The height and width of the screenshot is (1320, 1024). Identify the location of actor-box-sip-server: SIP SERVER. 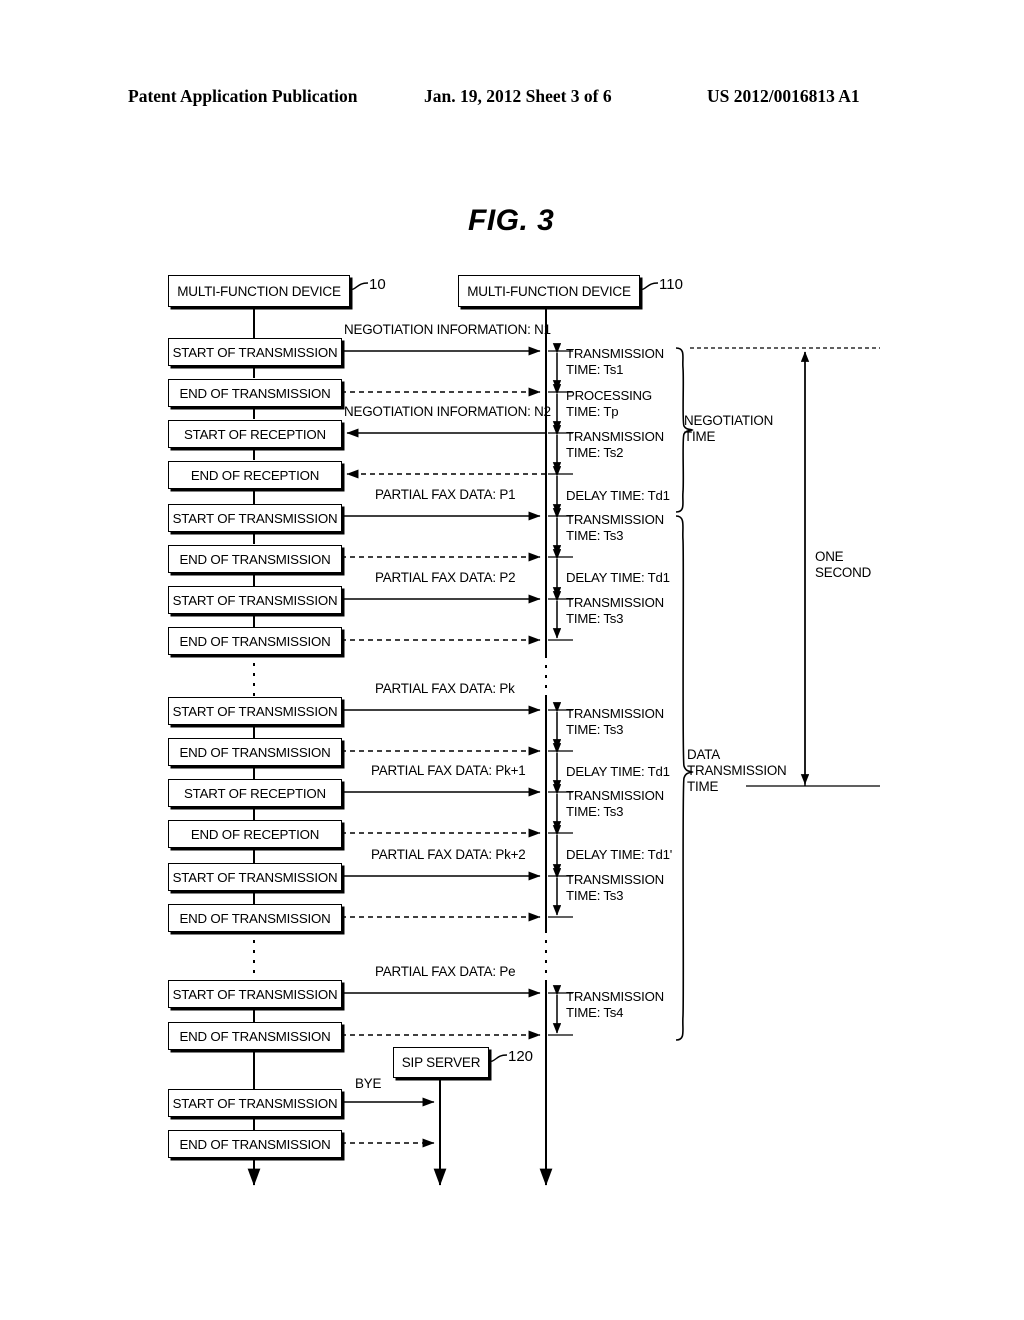
(441, 1062).